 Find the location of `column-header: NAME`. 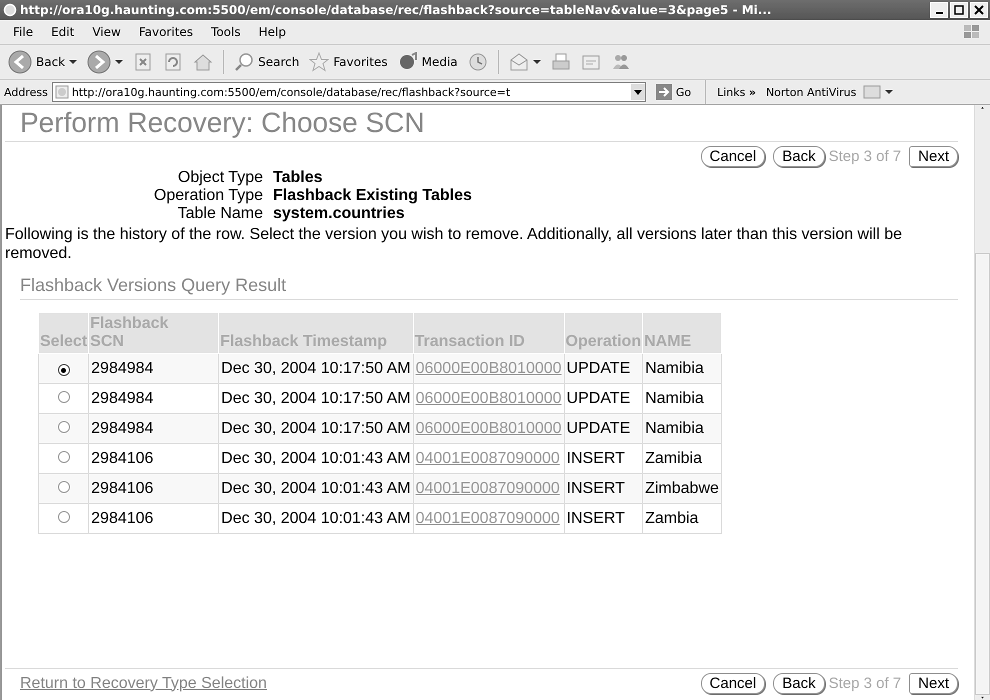

column-header: NAME is located at coordinates (682, 333).